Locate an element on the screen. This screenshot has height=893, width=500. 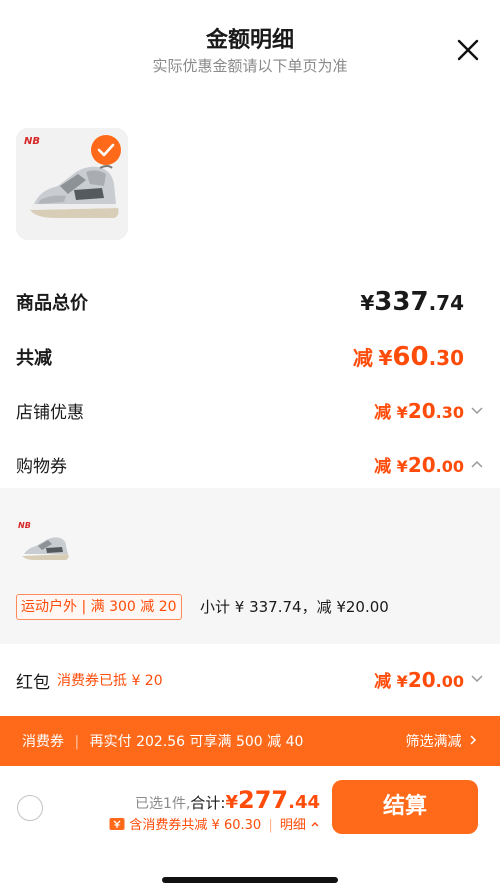
store-discount-value: 减 ¥20.30 is located at coordinates (419, 410).